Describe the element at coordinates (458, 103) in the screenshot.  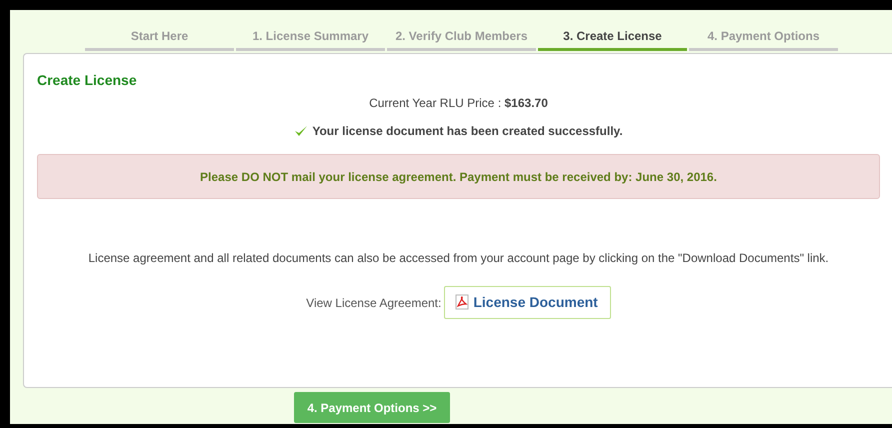
I see `price-text: Current Year RLU Price : $163.70` at that location.